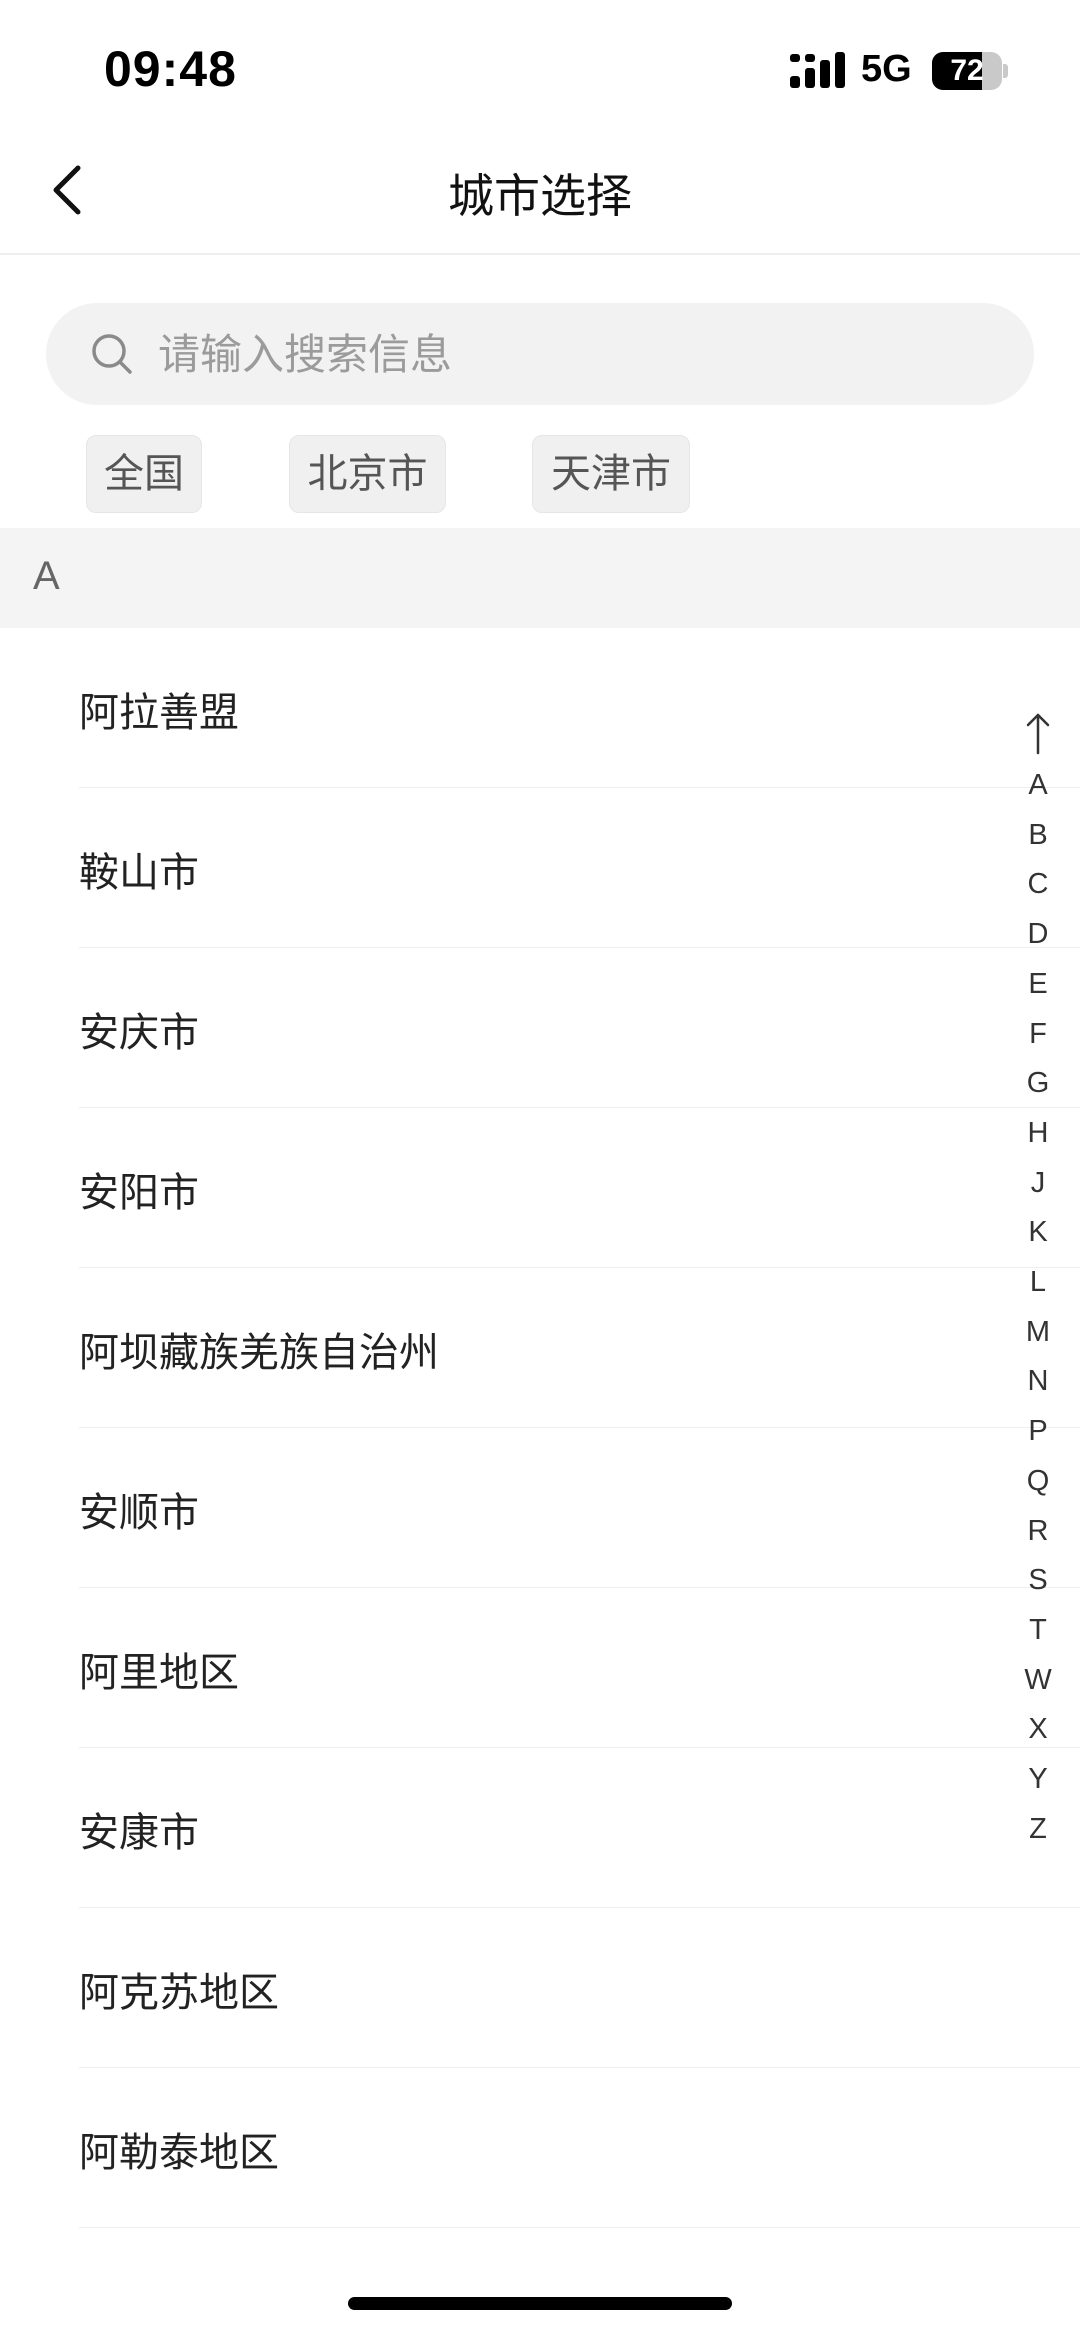 This screenshot has width=1080, height=2337. What do you see at coordinates (170, 69) in the screenshot?
I see `status-time: 09:48` at bounding box center [170, 69].